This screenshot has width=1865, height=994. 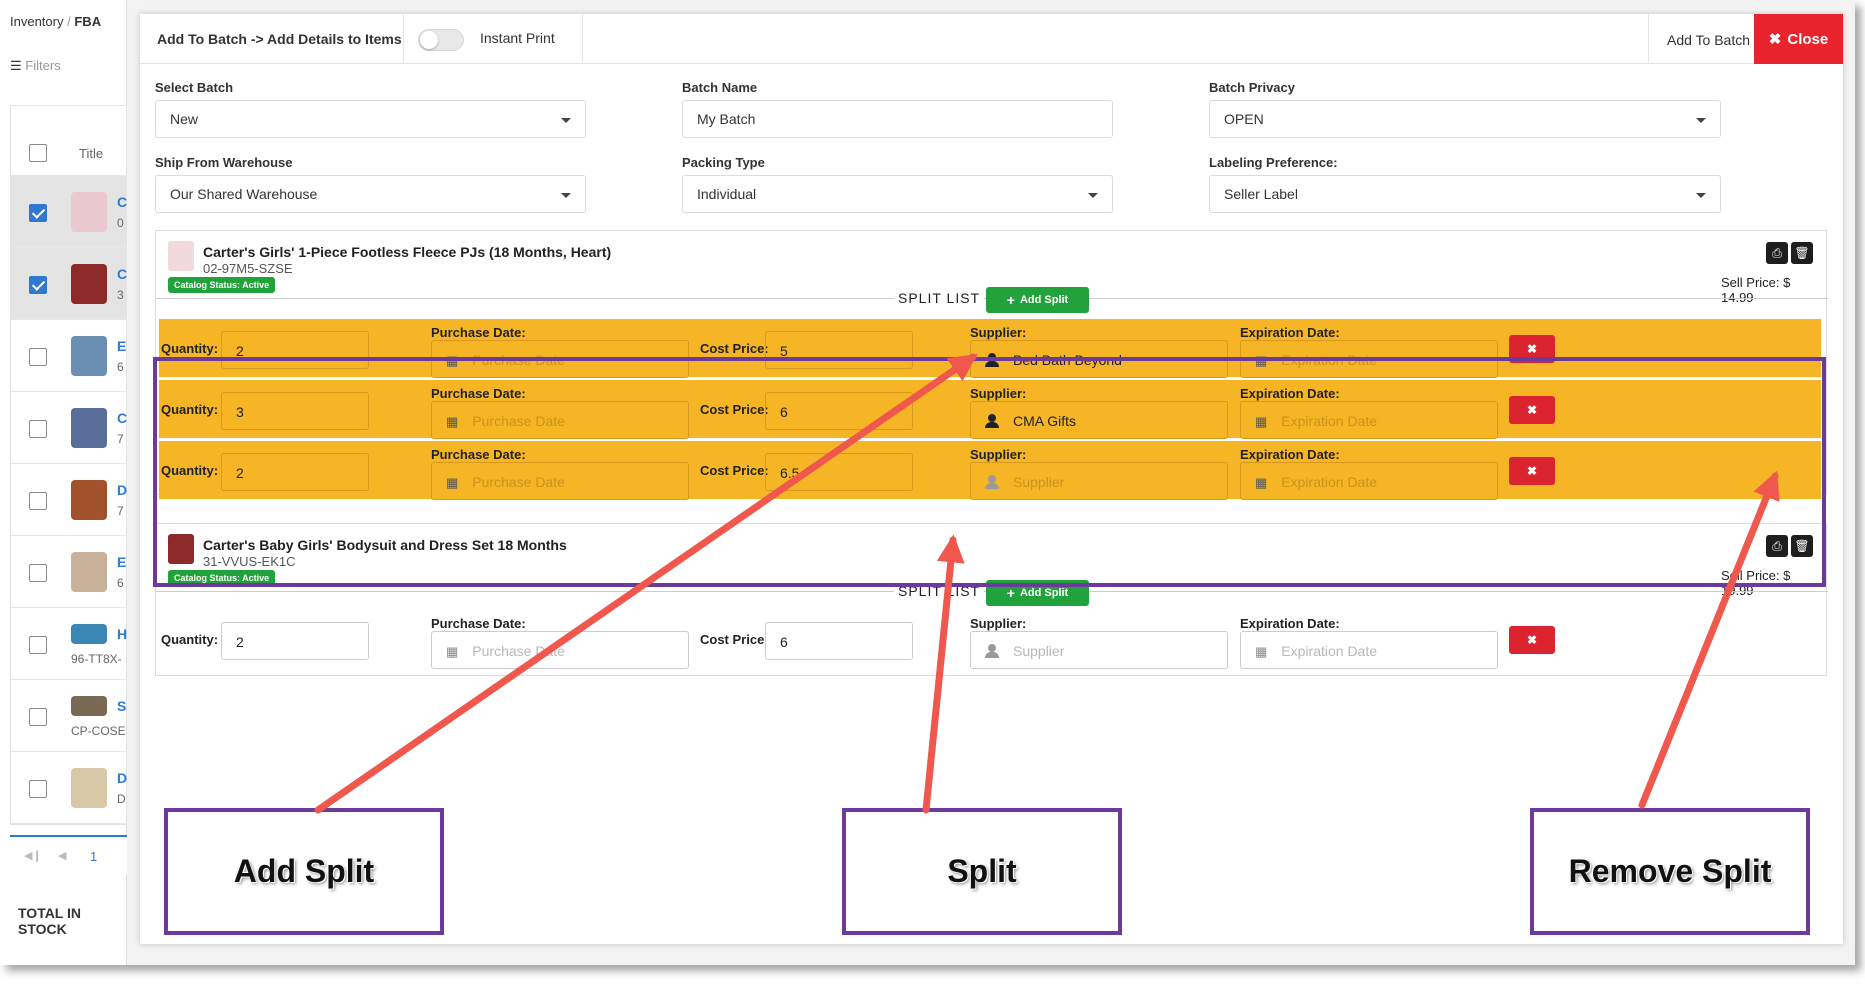 I want to click on expiration-date-input: ▦ Expiration Date, so click(x=1369, y=650).